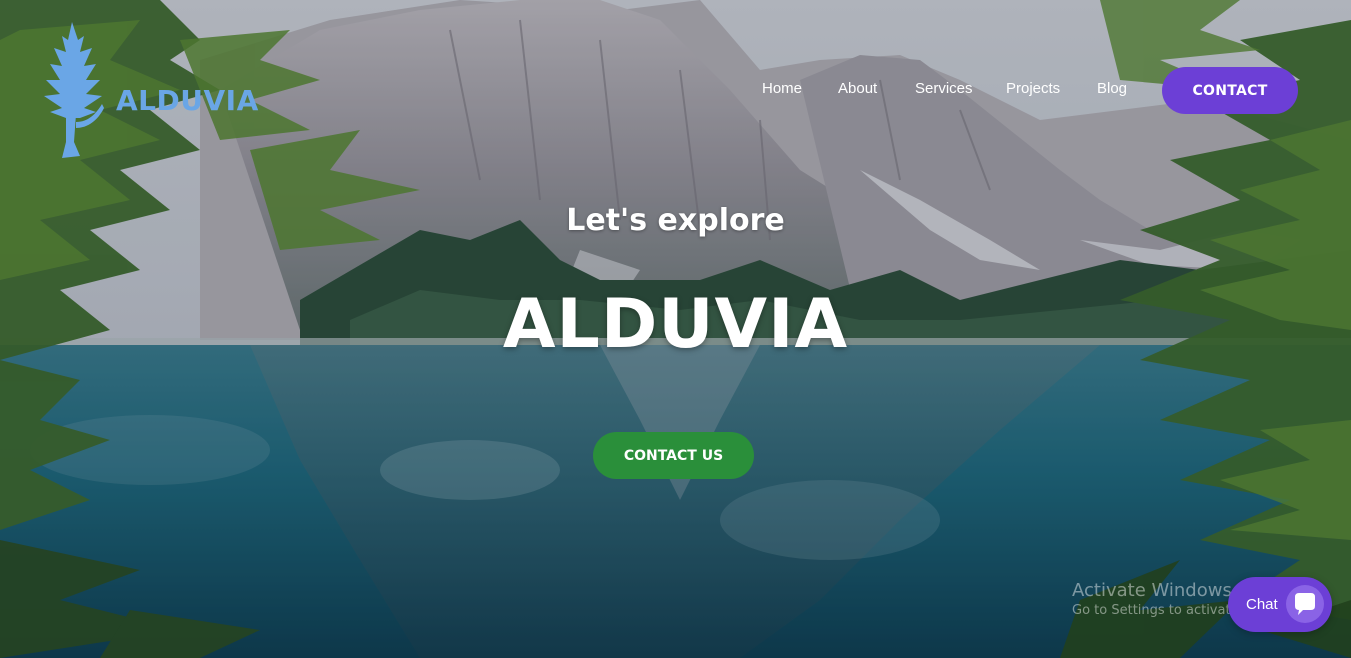 The width and height of the screenshot is (1351, 658). I want to click on chat-label: Chat, so click(1262, 604).